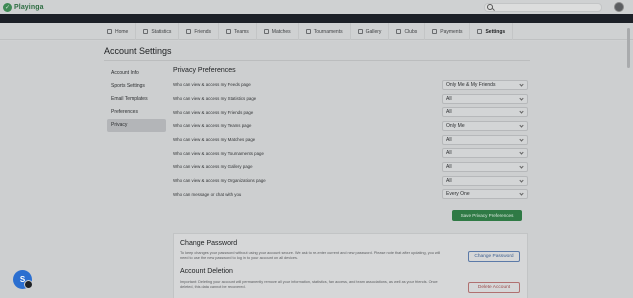 Image resolution: width=633 pixels, height=298 pixels. Describe the element at coordinates (480, 31) in the screenshot. I see `gear-icon` at that location.